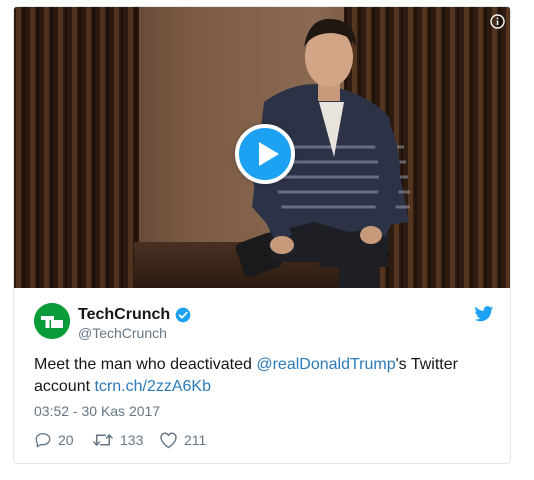 The image size is (534, 480). Describe the element at coordinates (145, 364) in the screenshot. I see `tweet-text-part: Meet the man who deactivated` at that location.